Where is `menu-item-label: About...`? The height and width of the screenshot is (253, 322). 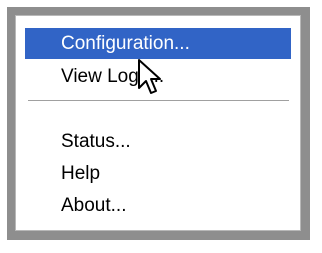 menu-item-label: About... is located at coordinates (94, 205).